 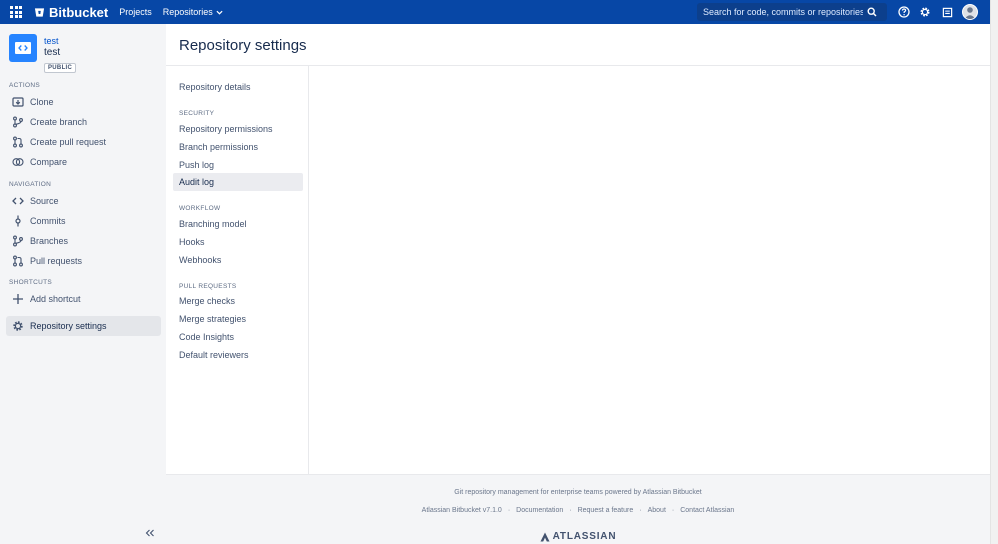 What do you see at coordinates (584, 536) in the screenshot?
I see `atlassian-wordmark: ATLASSIAN` at bounding box center [584, 536].